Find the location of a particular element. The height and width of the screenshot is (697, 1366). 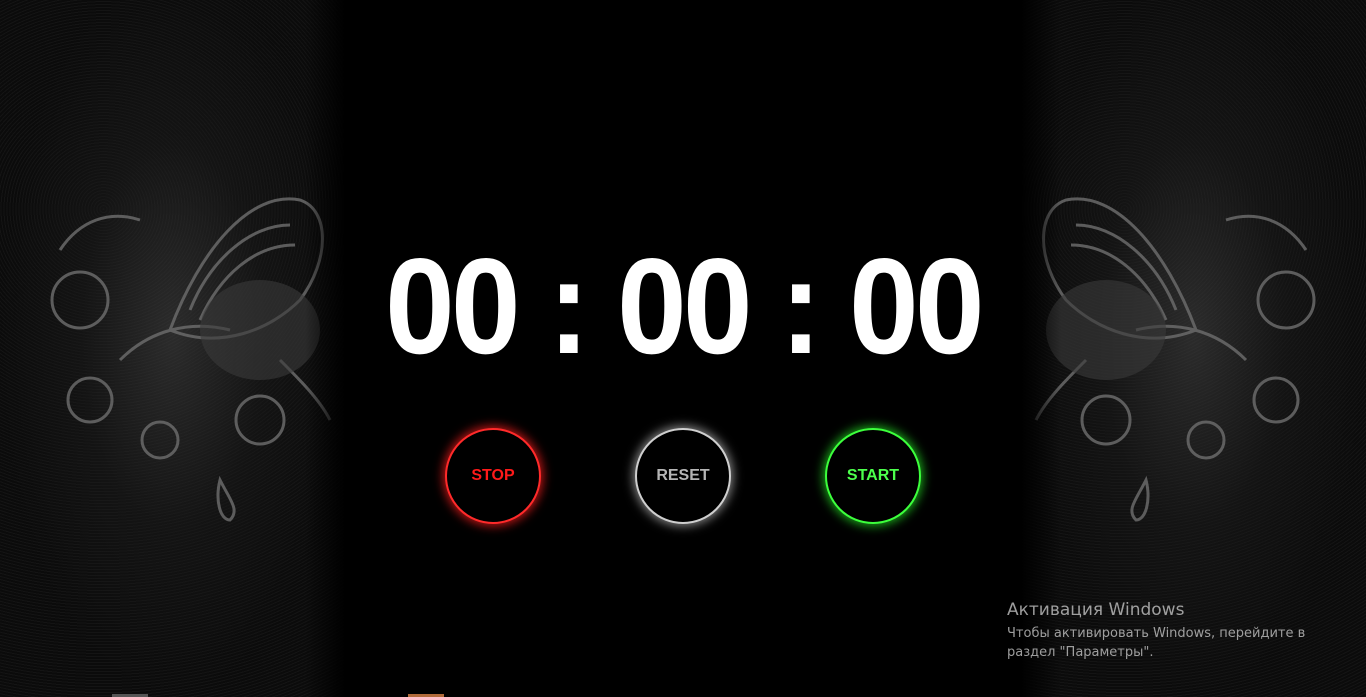

stop-button-label: STOP is located at coordinates (493, 475).